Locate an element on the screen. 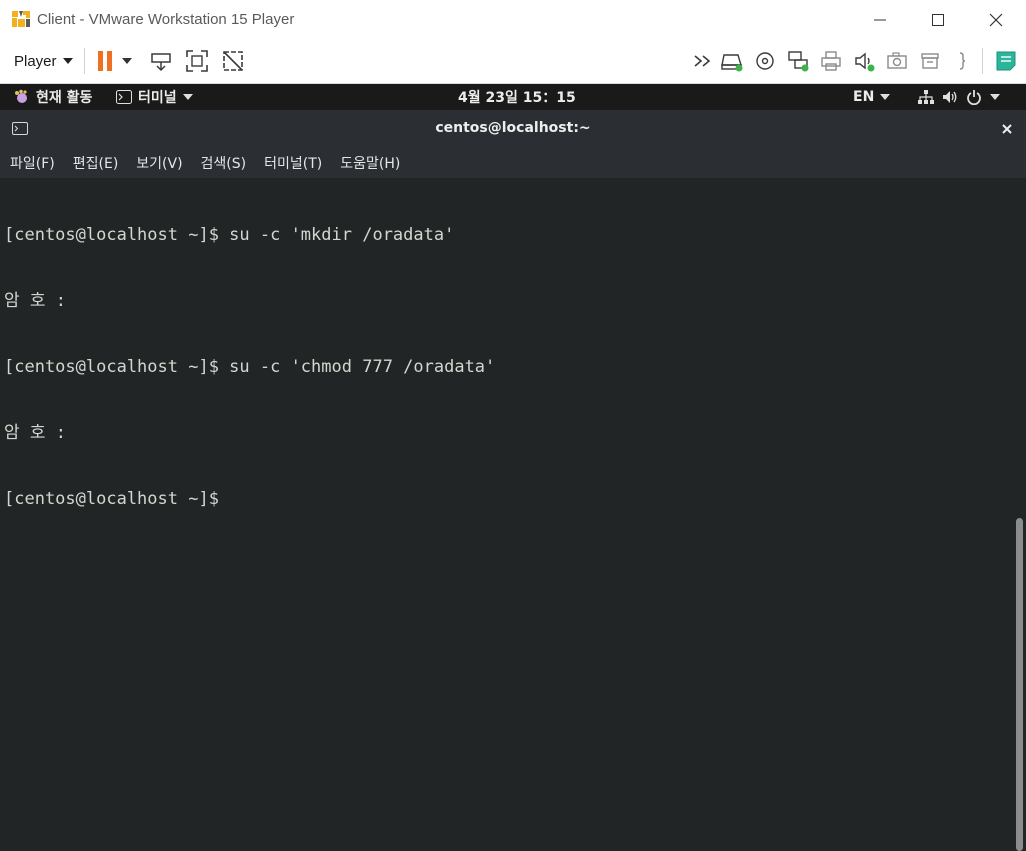 The height and width of the screenshot is (851, 1026). gnome-top-bar: 현재 활동 터미널 4월 23일 15：15 EN is located at coordinates (513, 97).